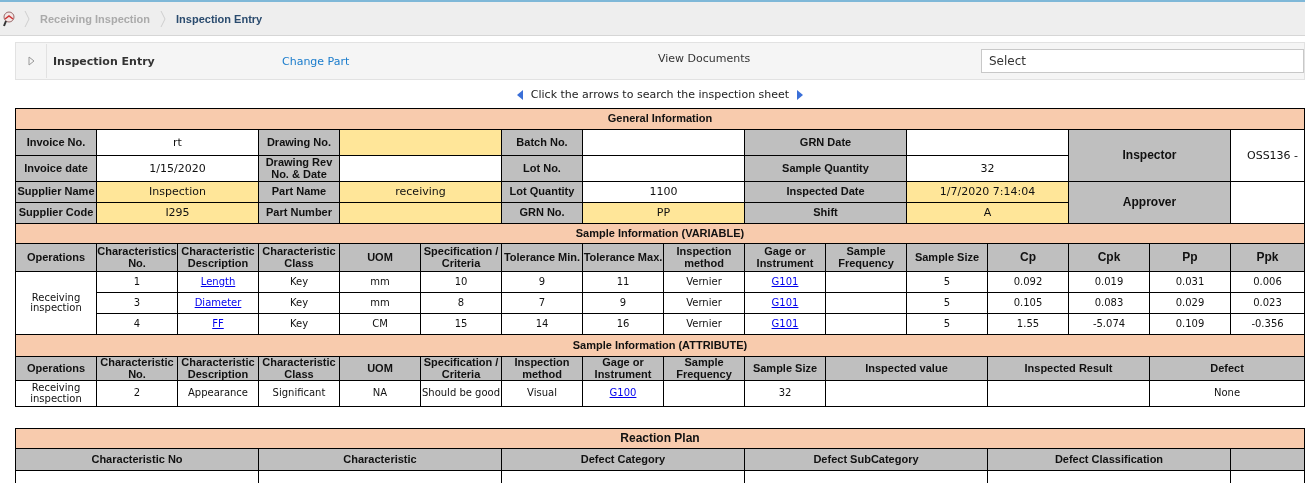  Describe the element at coordinates (987, 192) in the screenshot. I see `field-value: 1/7/2020 7:14:04` at that location.